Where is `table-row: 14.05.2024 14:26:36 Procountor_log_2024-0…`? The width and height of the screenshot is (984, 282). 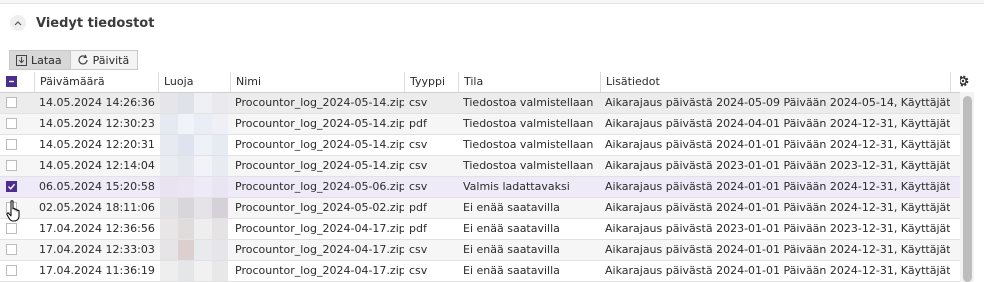 table-row: 14.05.2024 14:26:36 Procountor_log_2024-0… is located at coordinates (480, 103).